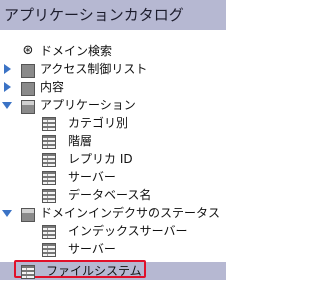  Describe the element at coordinates (110, 195) in the screenshot. I see `tree-item-label: データベース名` at that location.